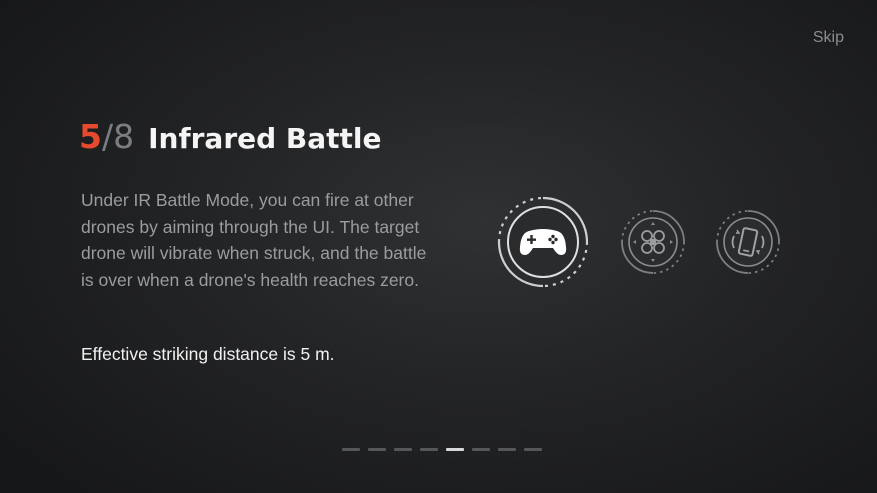  What do you see at coordinates (442, 449) in the screenshot?
I see `page-indicator` at bounding box center [442, 449].